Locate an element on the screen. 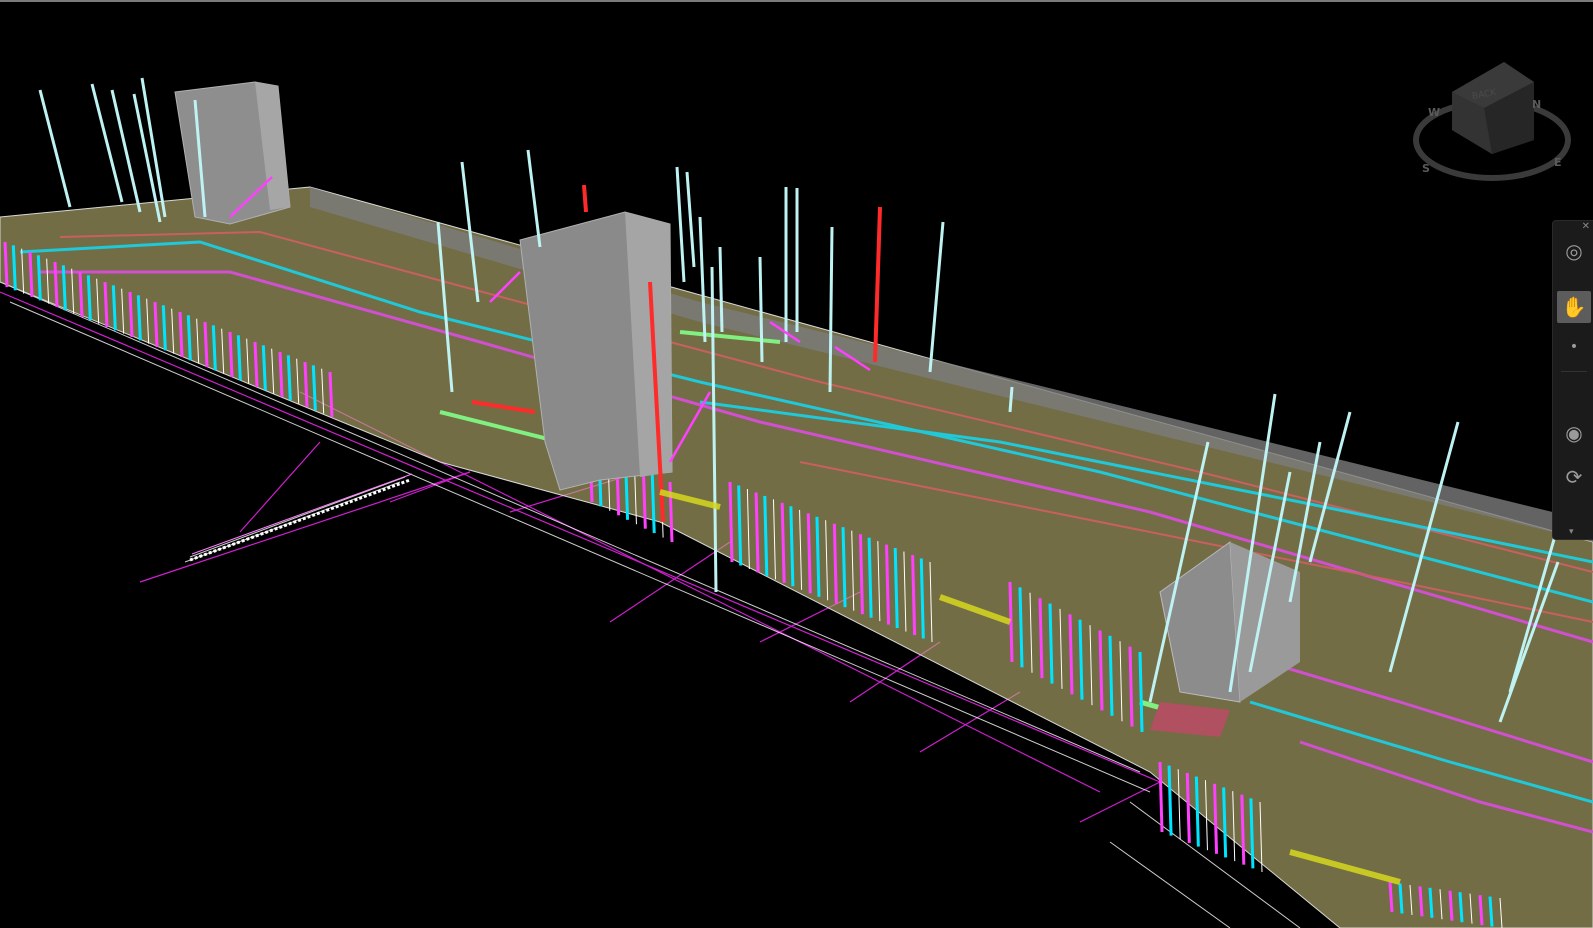 The width and height of the screenshot is (1593, 928). chevron-down-icon: ▾ is located at coordinates (1571, 532).